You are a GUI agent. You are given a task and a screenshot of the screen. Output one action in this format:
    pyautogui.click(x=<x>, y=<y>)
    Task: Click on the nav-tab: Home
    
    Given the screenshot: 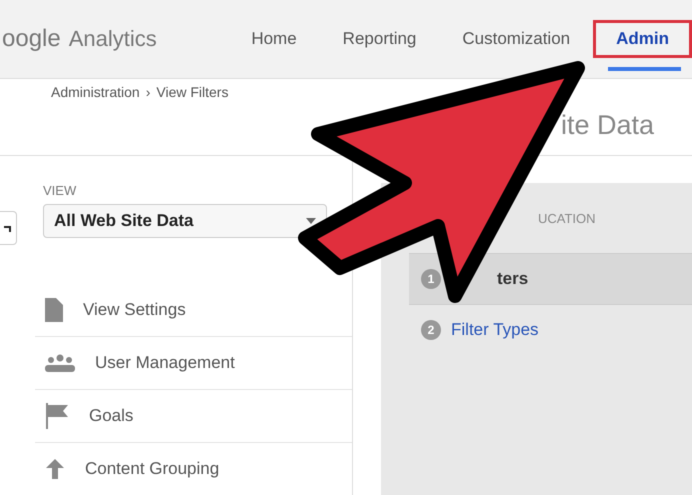 What is the action you would take?
    pyautogui.click(x=274, y=39)
    